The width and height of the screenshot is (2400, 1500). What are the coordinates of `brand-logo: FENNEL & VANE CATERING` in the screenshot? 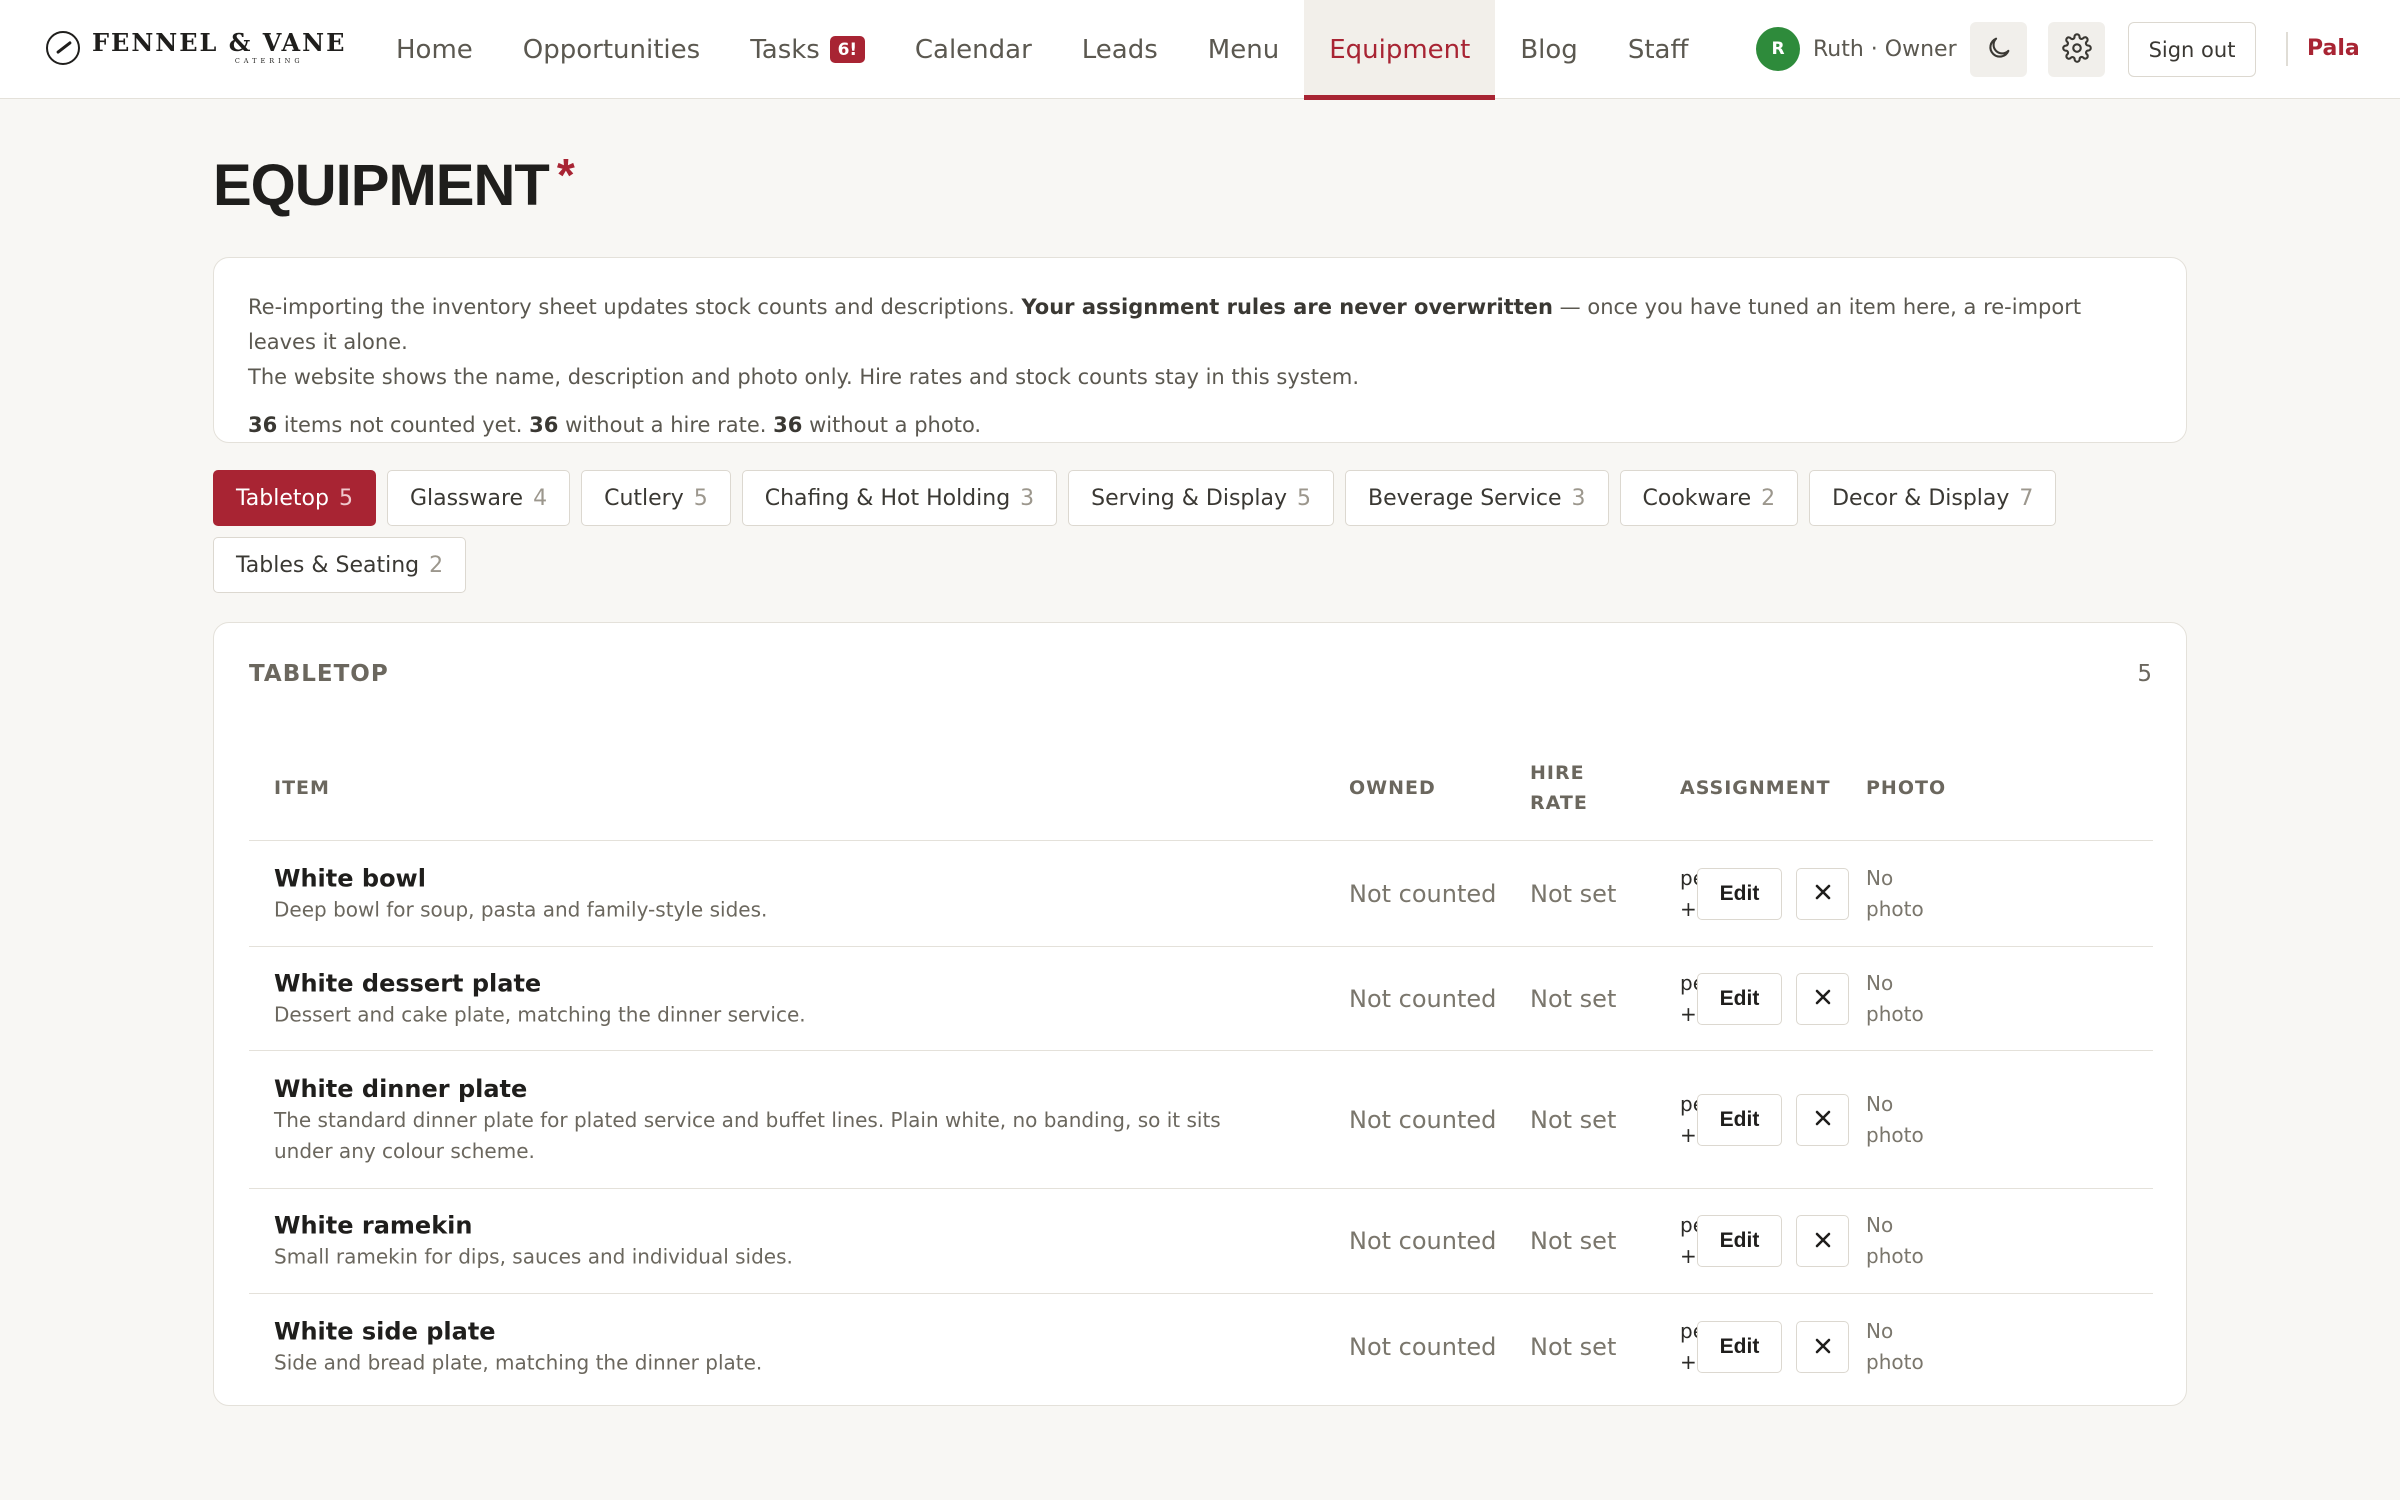 It's located at (196, 48).